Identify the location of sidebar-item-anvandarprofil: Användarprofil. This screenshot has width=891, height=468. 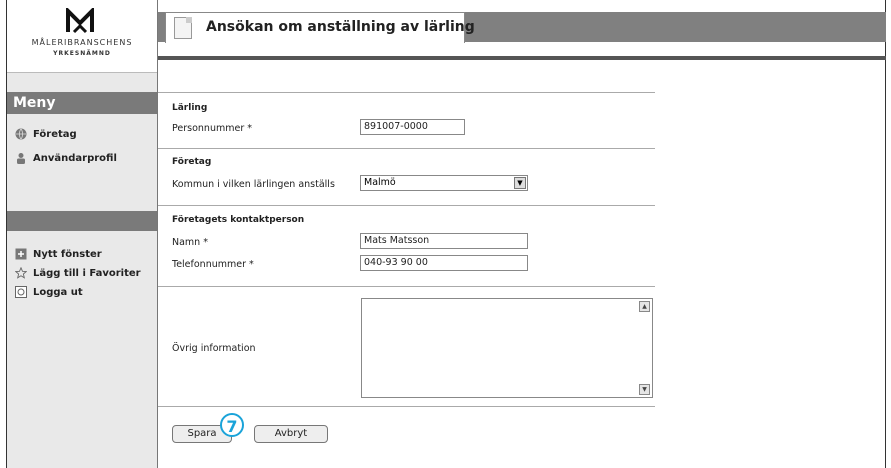
(66, 158).